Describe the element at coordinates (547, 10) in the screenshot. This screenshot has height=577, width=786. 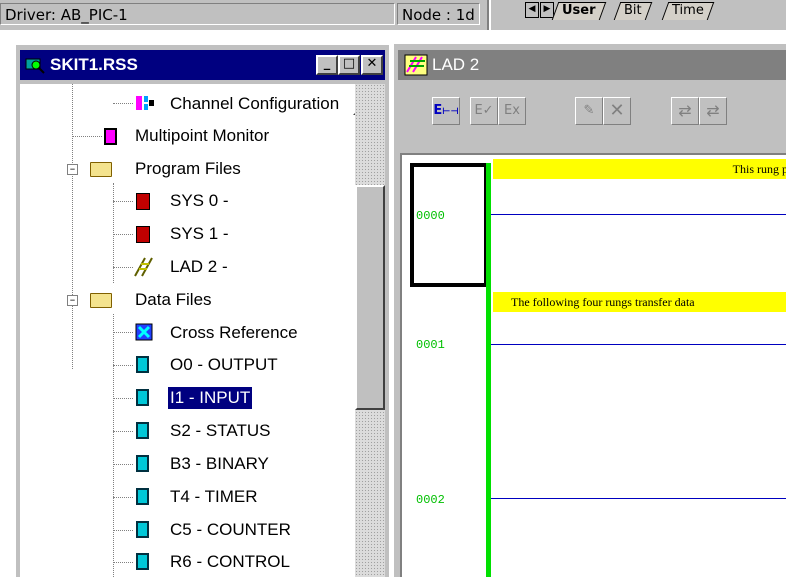
I see `tab-scroll-right-icon: ▶` at that location.